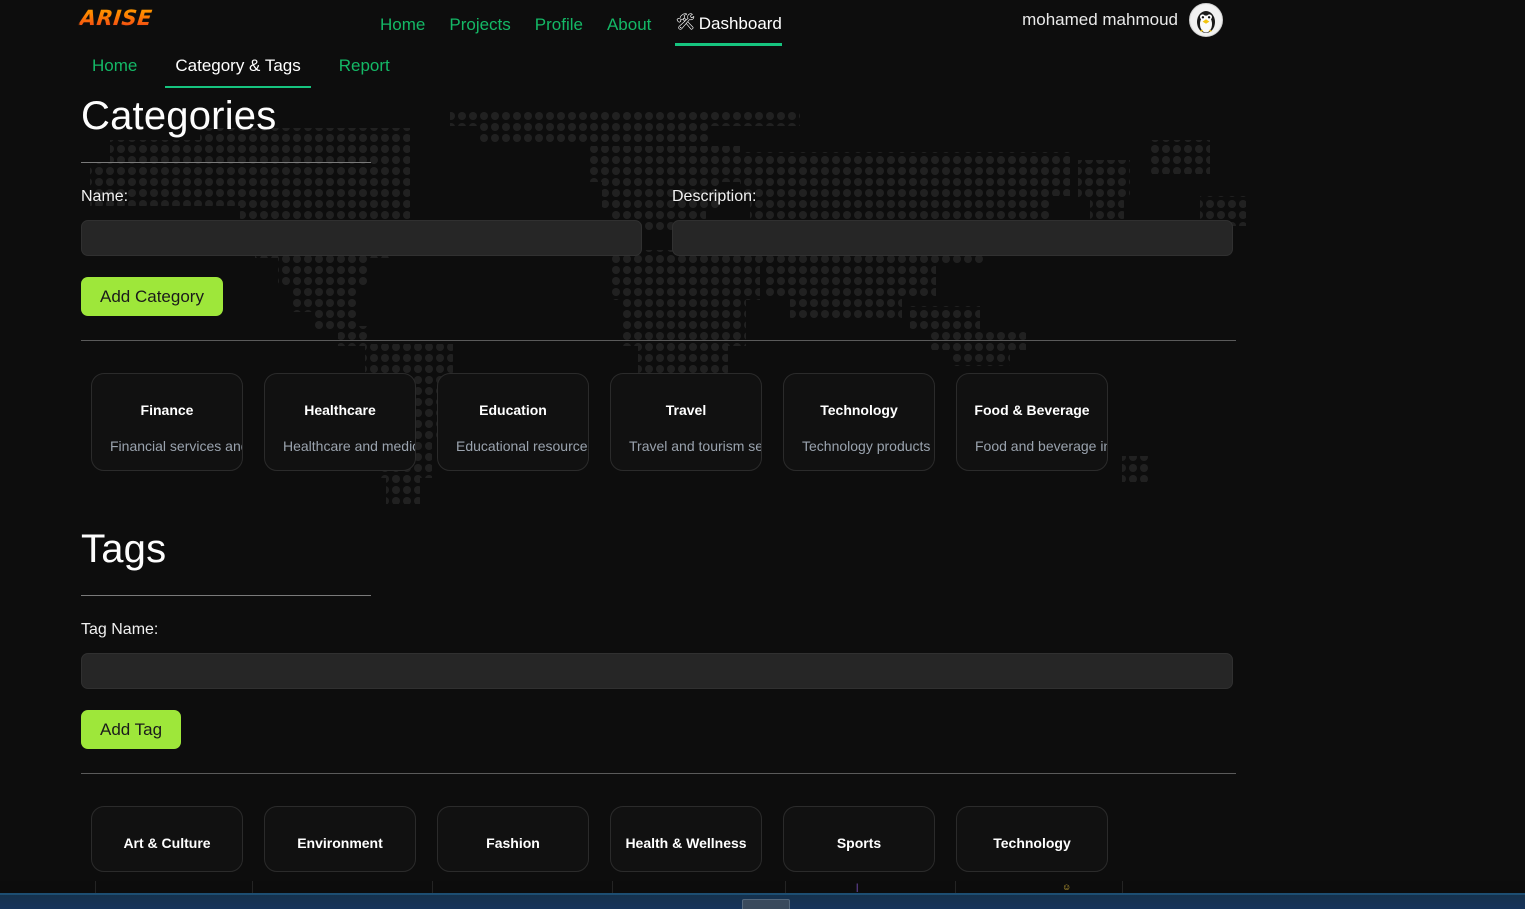 The height and width of the screenshot is (909, 1525). What do you see at coordinates (152, 296) in the screenshot?
I see `add-category-button: Add Category` at bounding box center [152, 296].